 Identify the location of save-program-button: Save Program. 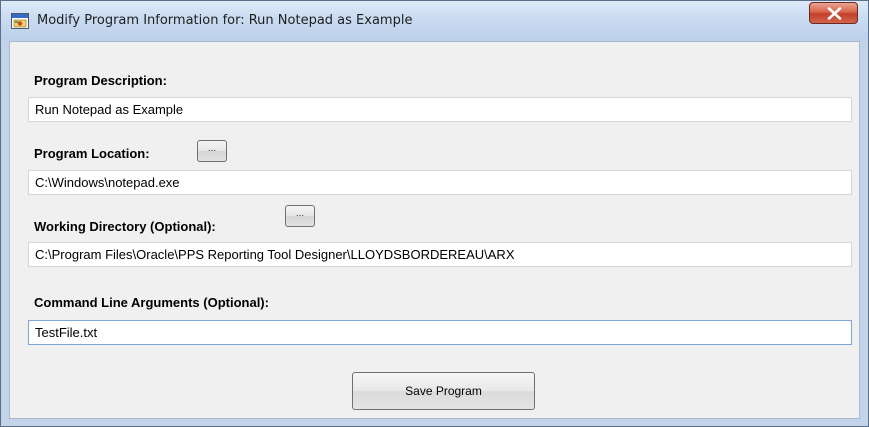
(443, 391).